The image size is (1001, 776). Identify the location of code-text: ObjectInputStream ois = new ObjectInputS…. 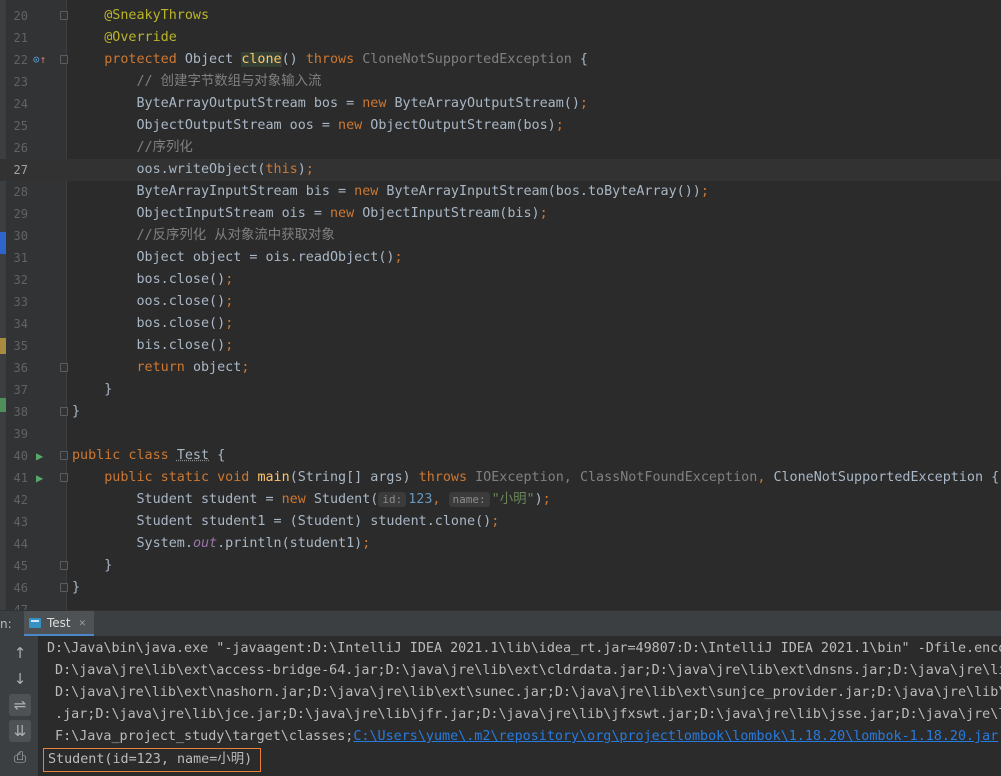
(310, 213).